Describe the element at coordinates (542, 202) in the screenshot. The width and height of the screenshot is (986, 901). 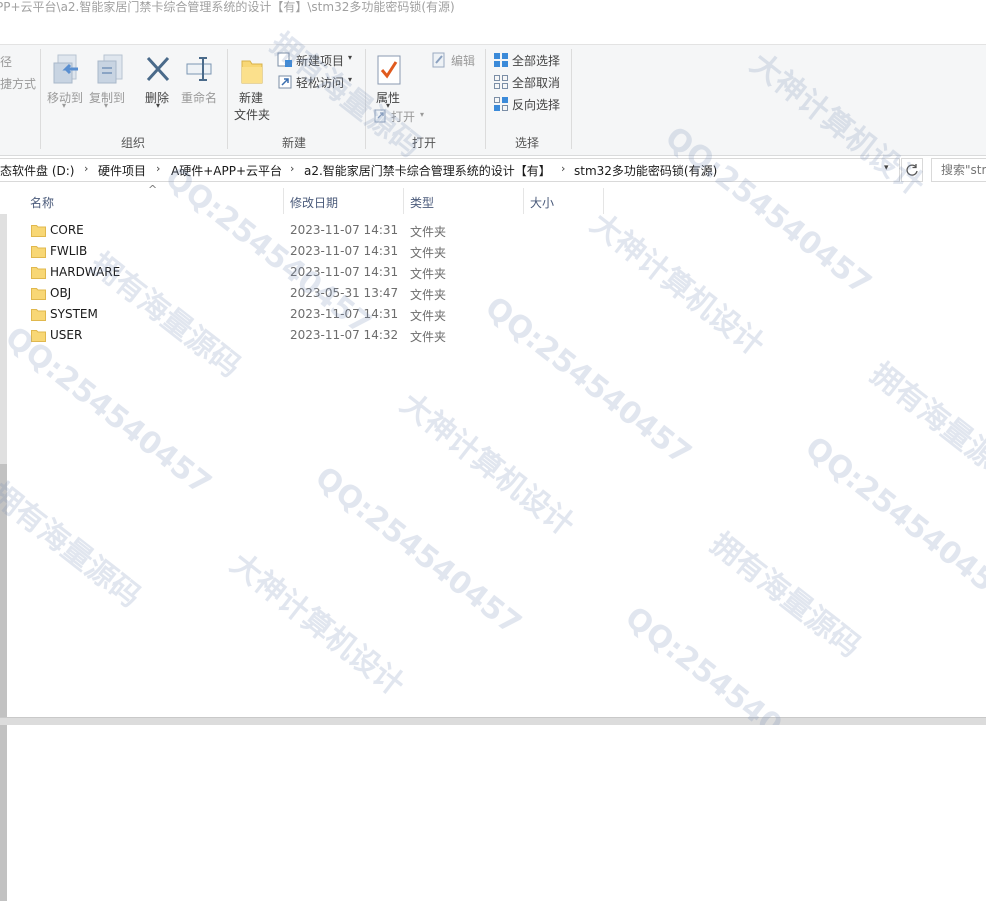
I see `column-header-size: 大小` at that location.